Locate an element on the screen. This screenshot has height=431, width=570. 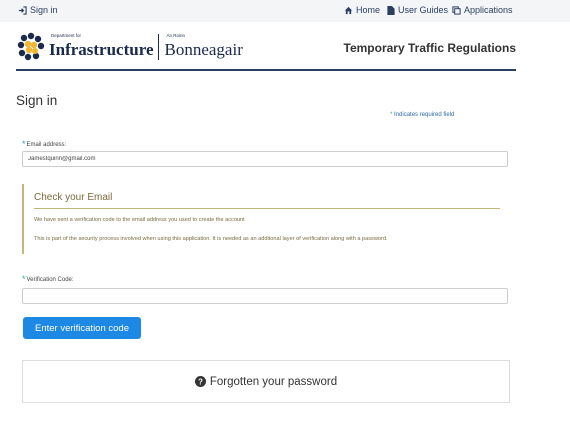
org-name: Infrastructure is located at coordinates (101, 49).